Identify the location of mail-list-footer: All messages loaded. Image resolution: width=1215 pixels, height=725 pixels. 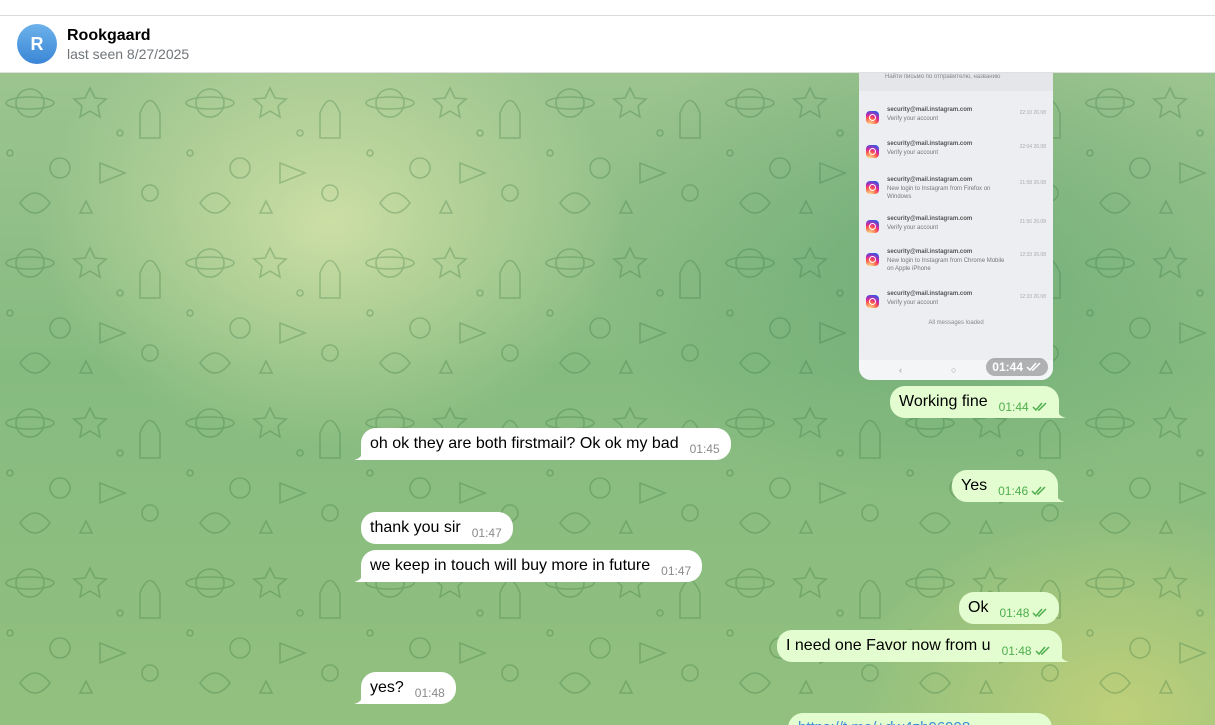
(956, 323).